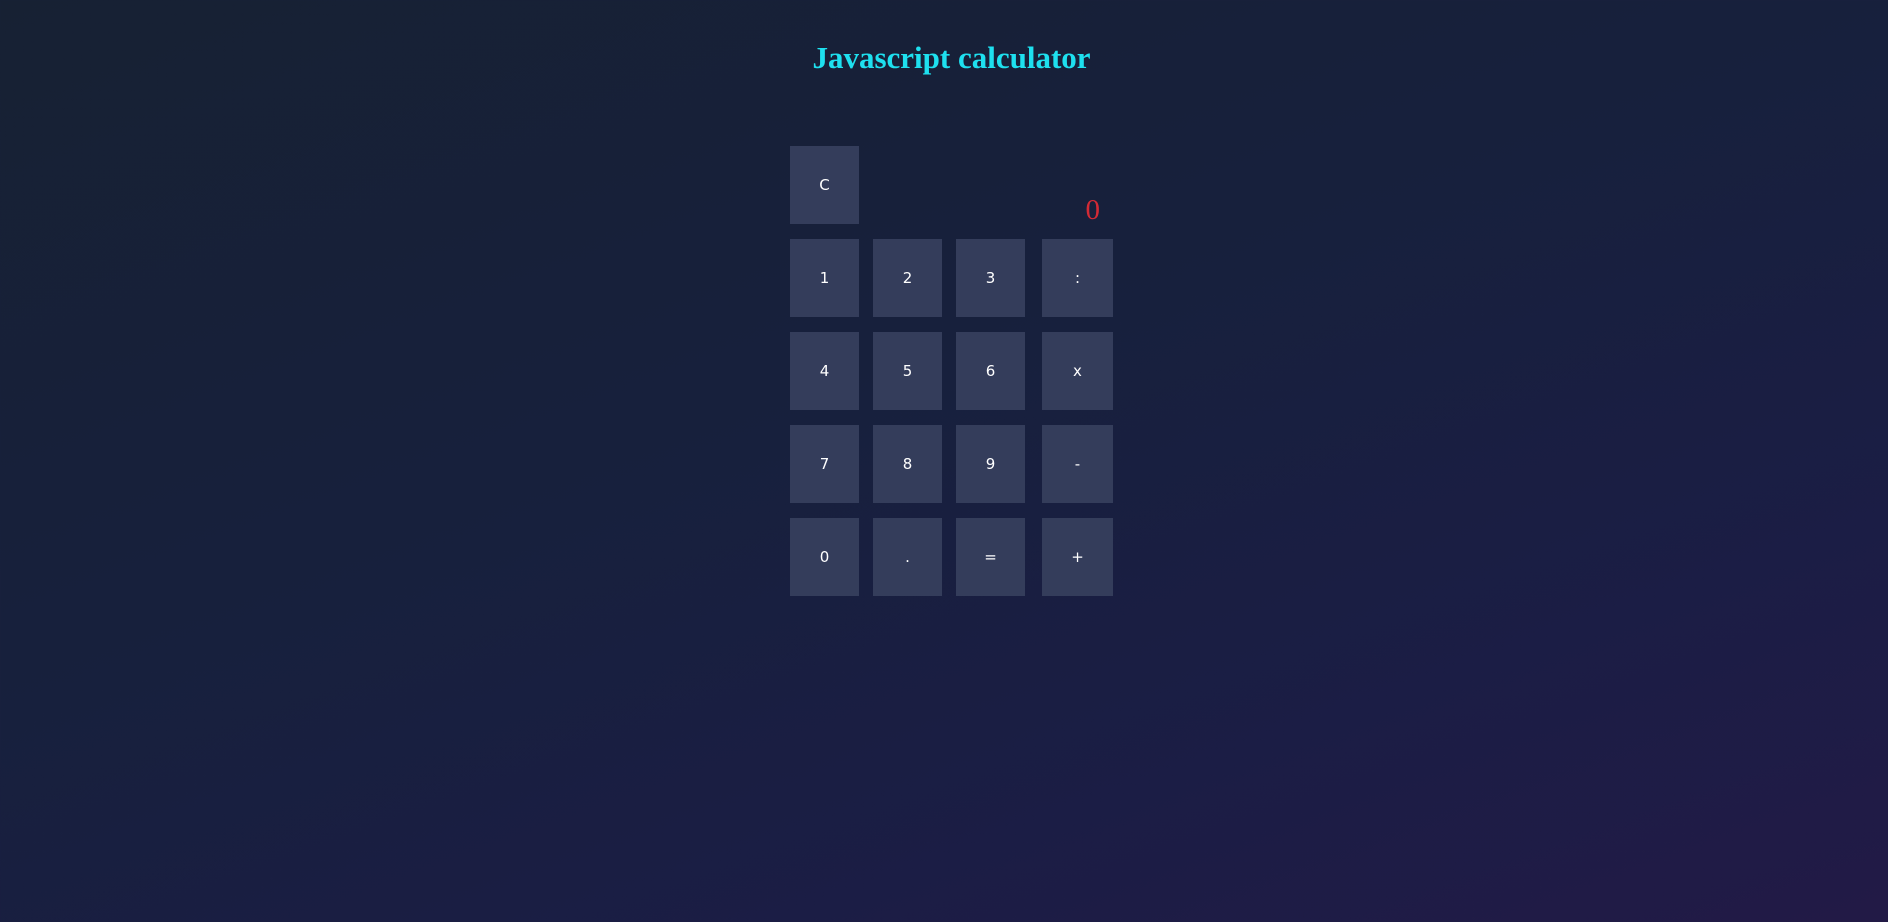 The width and height of the screenshot is (1888, 922). What do you see at coordinates (990, 557) in the screenshot?
I see `equals-button: =` at bounding box center [990, 557].